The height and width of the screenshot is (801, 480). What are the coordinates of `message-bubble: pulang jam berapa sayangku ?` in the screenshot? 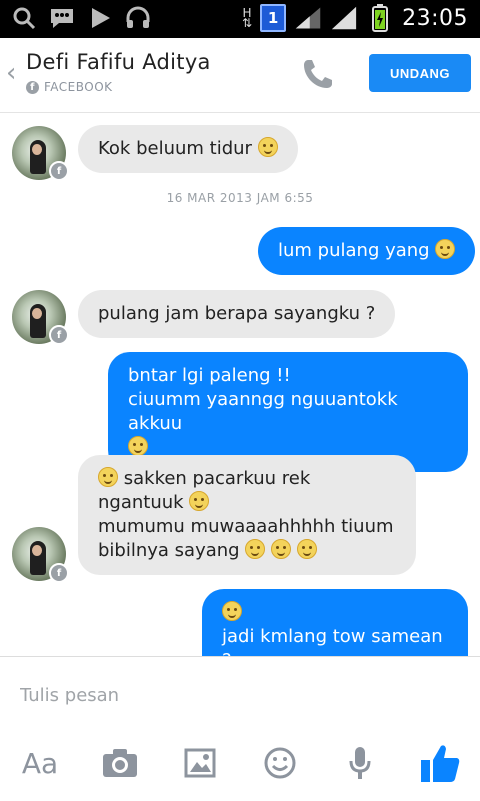 It's located at (237, 314).